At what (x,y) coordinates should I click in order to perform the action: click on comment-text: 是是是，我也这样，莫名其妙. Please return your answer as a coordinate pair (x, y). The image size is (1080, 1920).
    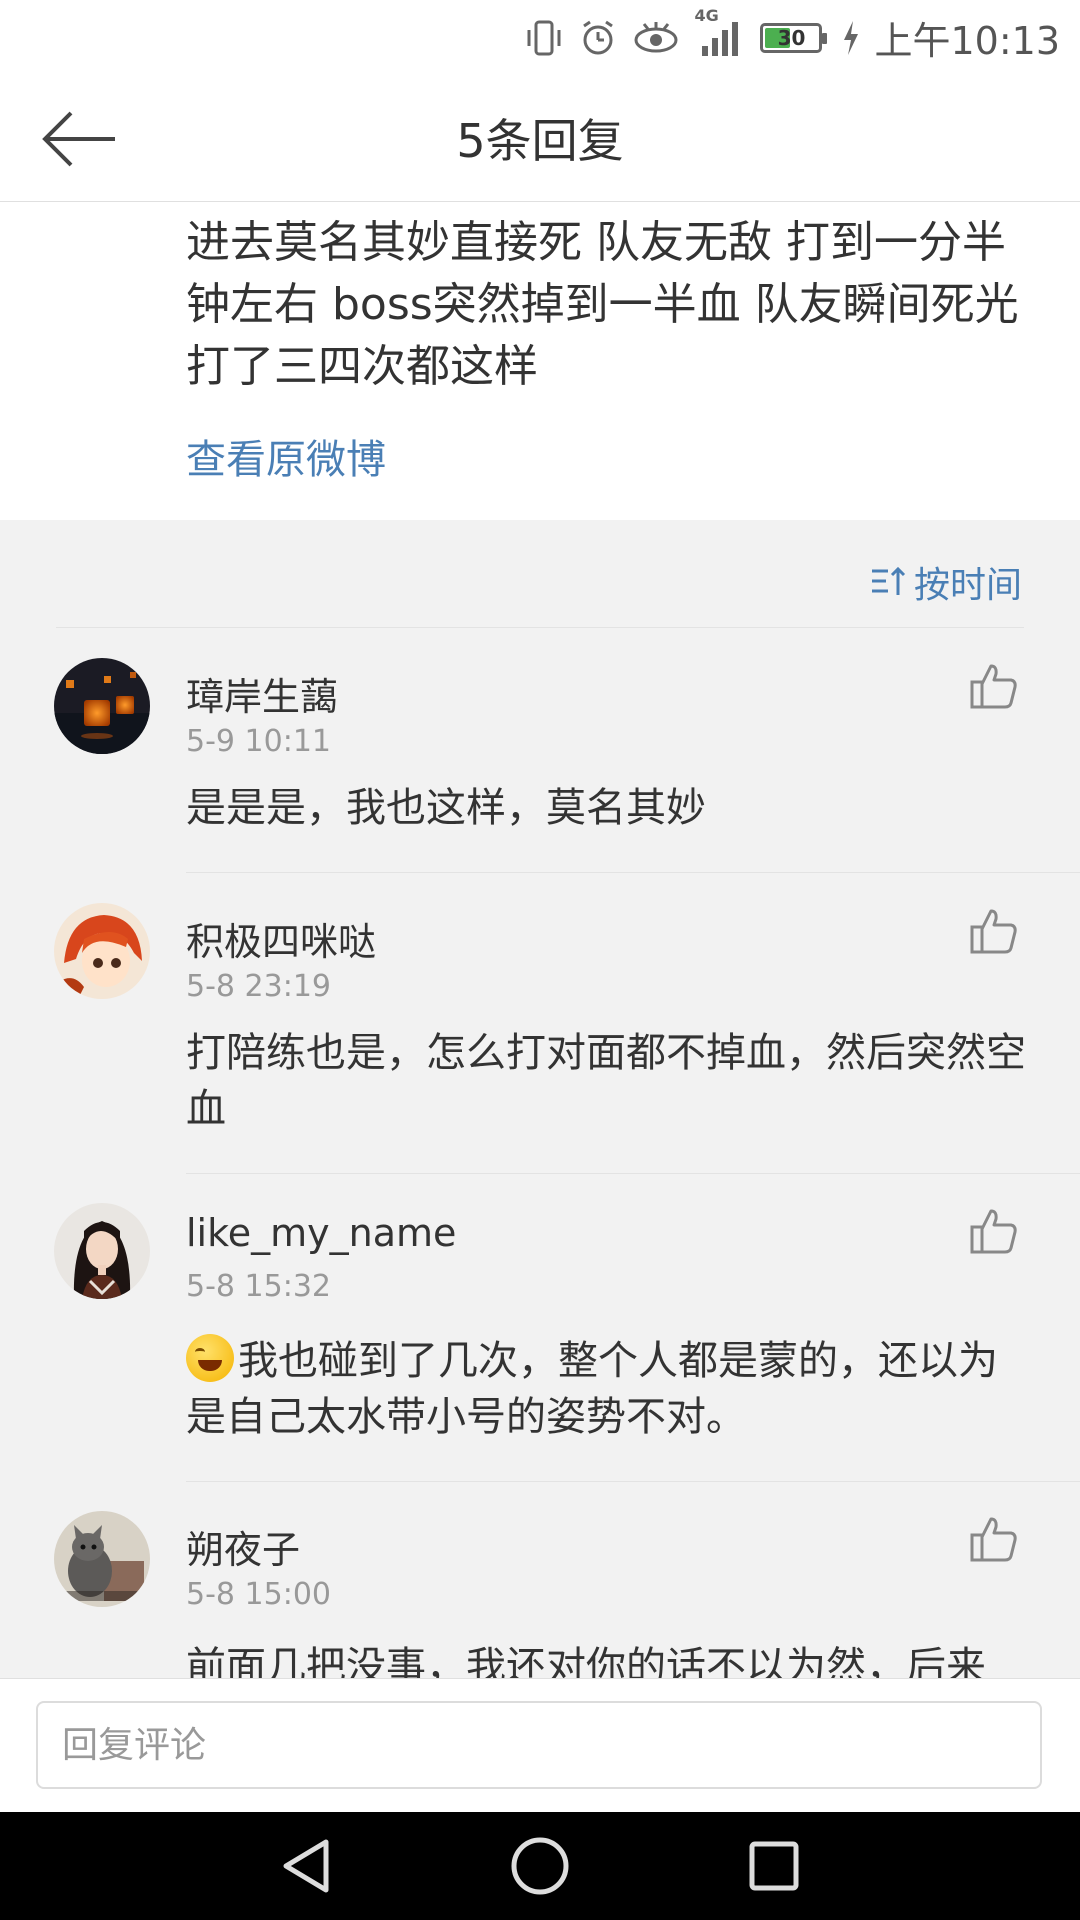
    Looking at the image, I should click on (446, 808).